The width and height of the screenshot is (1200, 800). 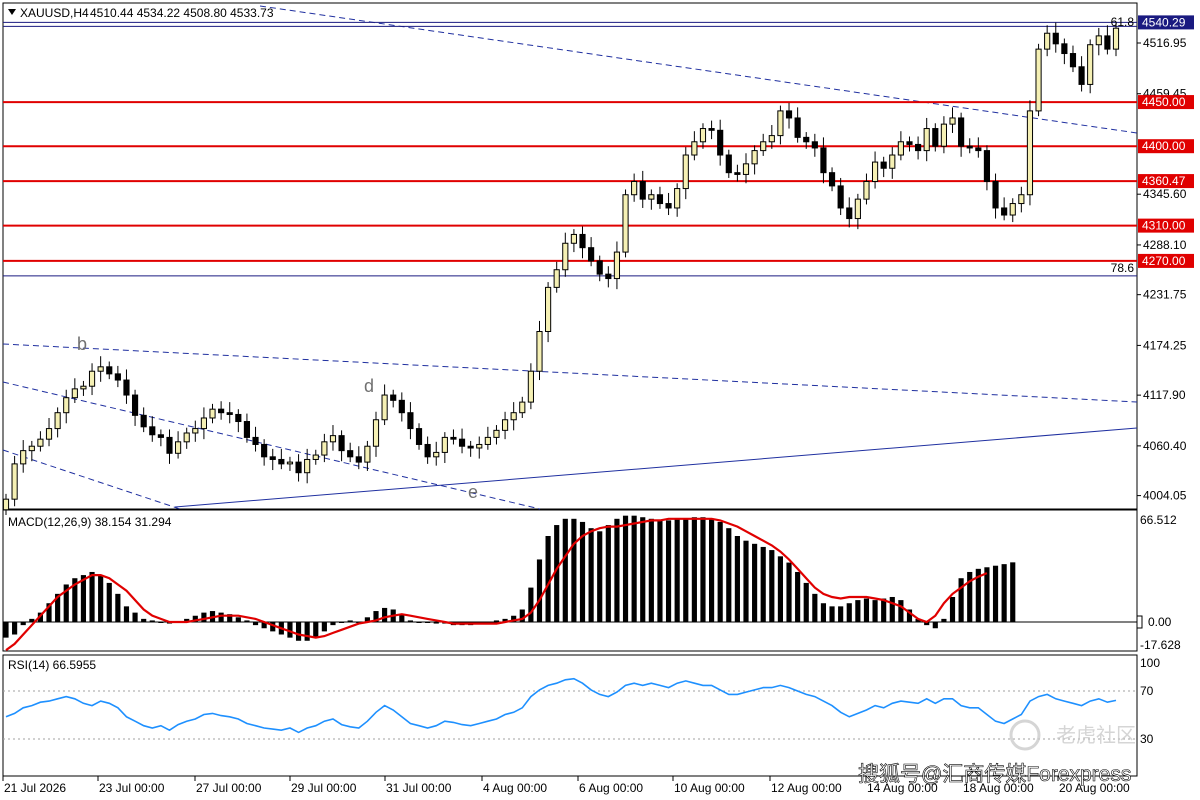 I want to click on rsi-line, so click(x=561, y=705).